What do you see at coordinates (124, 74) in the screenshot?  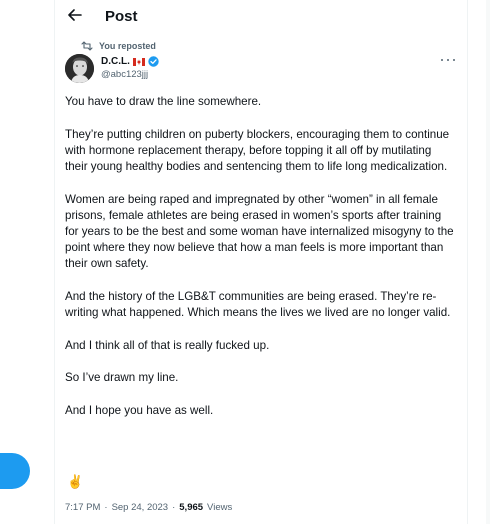 I see `author-handle: @abc123jjj` at bounding box center [124, 74].